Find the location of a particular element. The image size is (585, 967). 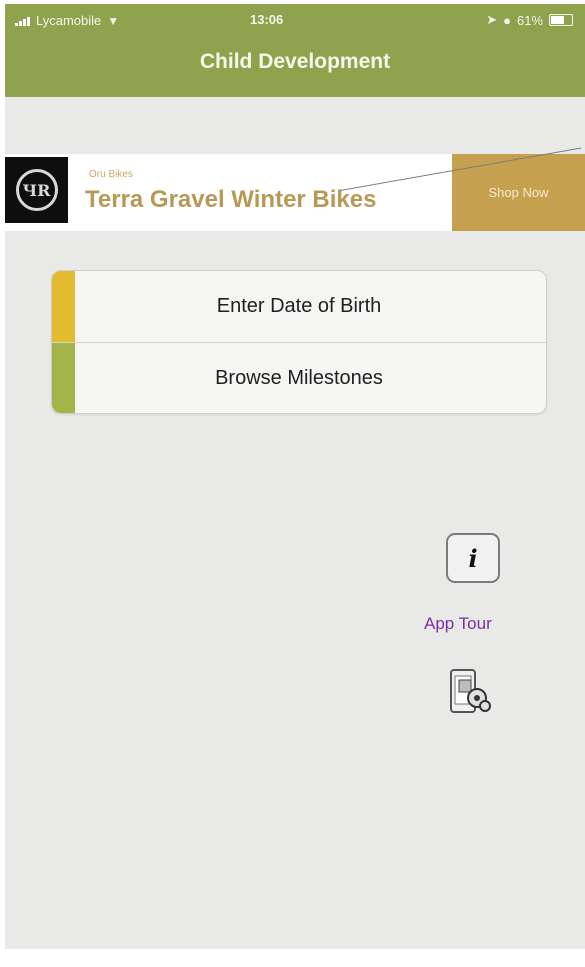

carrier-label: Lycamobile is located at coordinates (69, 20).